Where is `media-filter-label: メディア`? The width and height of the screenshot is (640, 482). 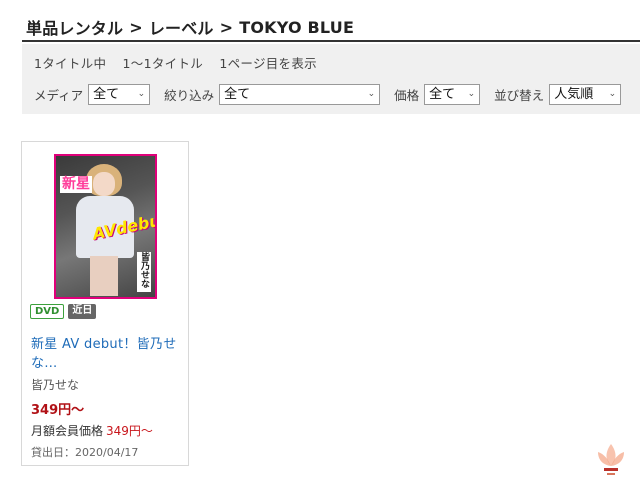
media-filter-label: メディア is located at coordinates (59, 95).